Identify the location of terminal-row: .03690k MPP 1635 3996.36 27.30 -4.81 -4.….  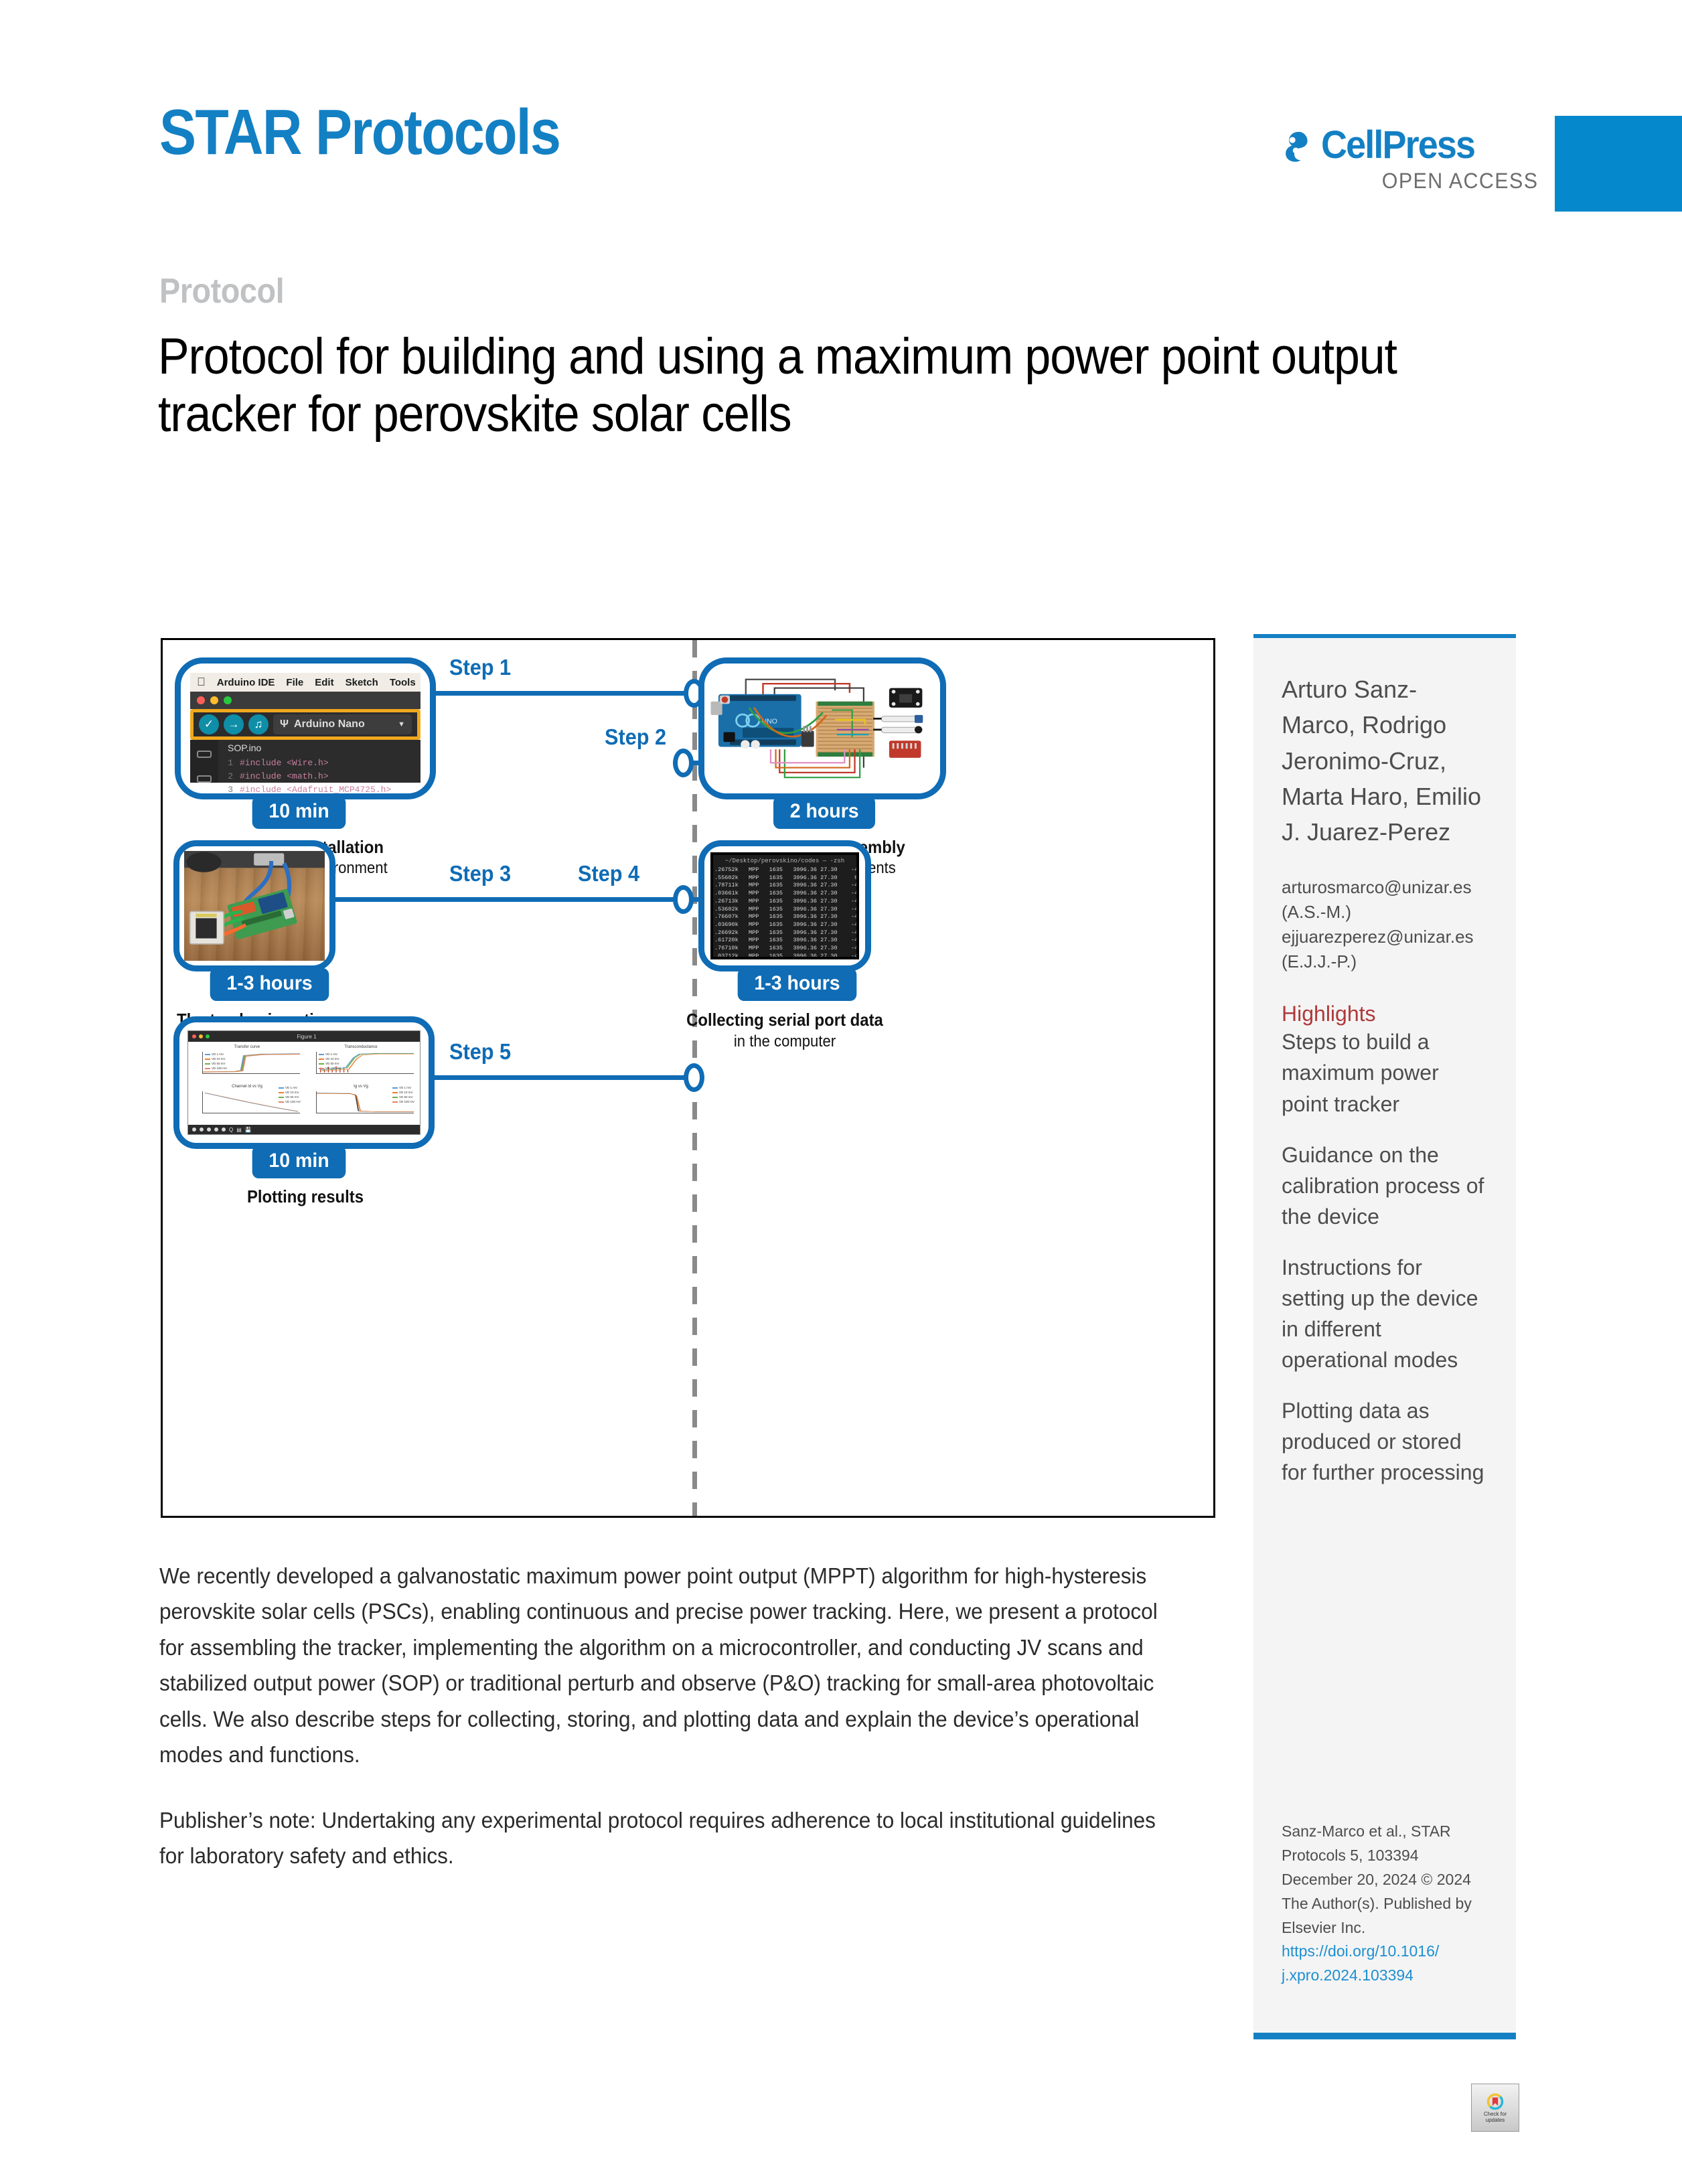
(785, 925).